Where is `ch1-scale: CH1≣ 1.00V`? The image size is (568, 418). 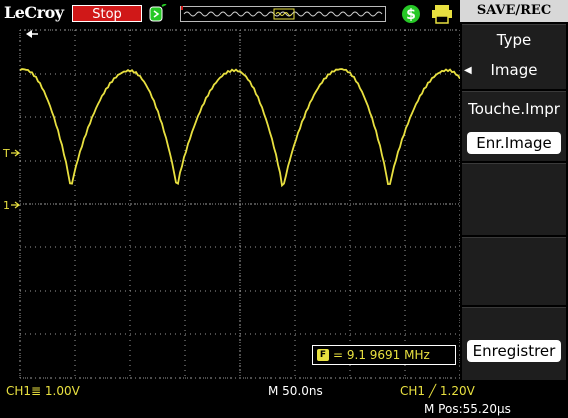
ch1-scale: CH1≣ 1.00V is located at coordinates (43, 391).